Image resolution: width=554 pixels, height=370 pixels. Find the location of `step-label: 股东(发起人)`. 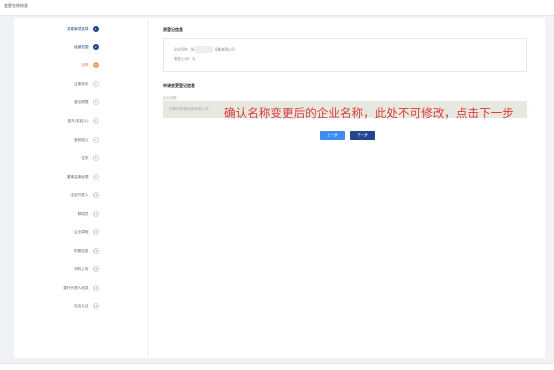

step-label: 股东(发起人) is located at coordinates (78, 120).